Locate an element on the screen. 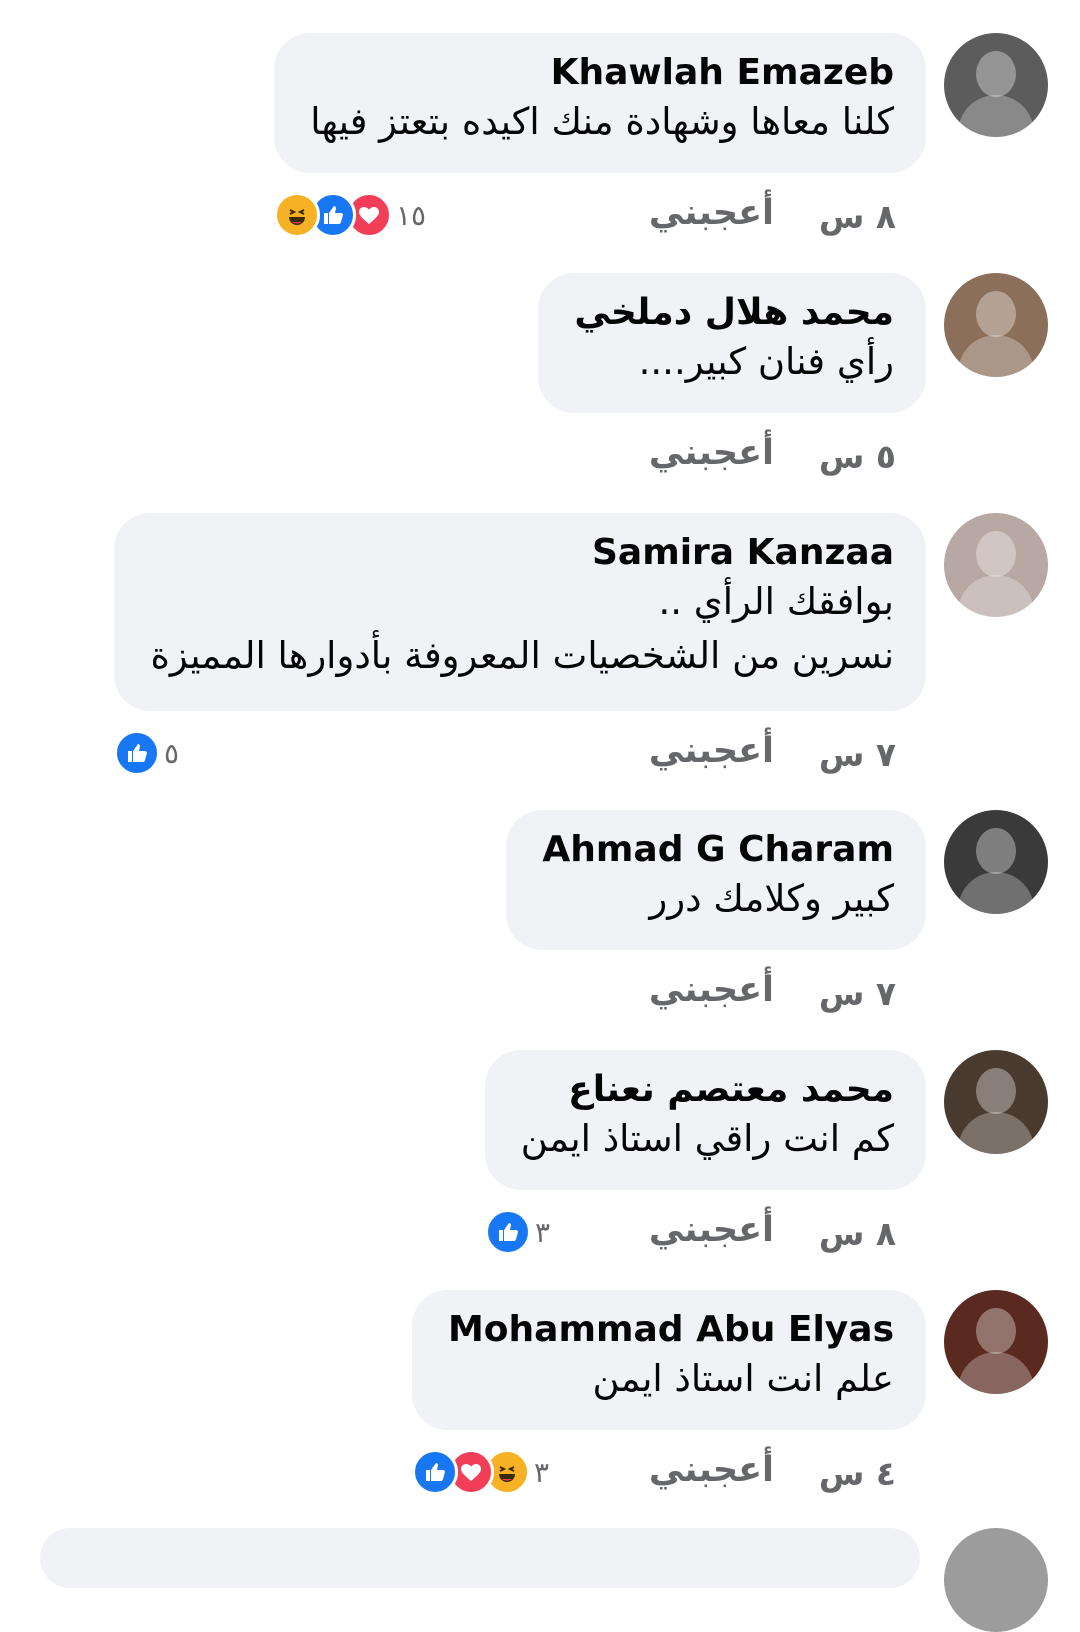 The height and width of the screenshot is (1632, 1080). comment-author: Khawlah Emazeb is located at coordinates (602, 73).